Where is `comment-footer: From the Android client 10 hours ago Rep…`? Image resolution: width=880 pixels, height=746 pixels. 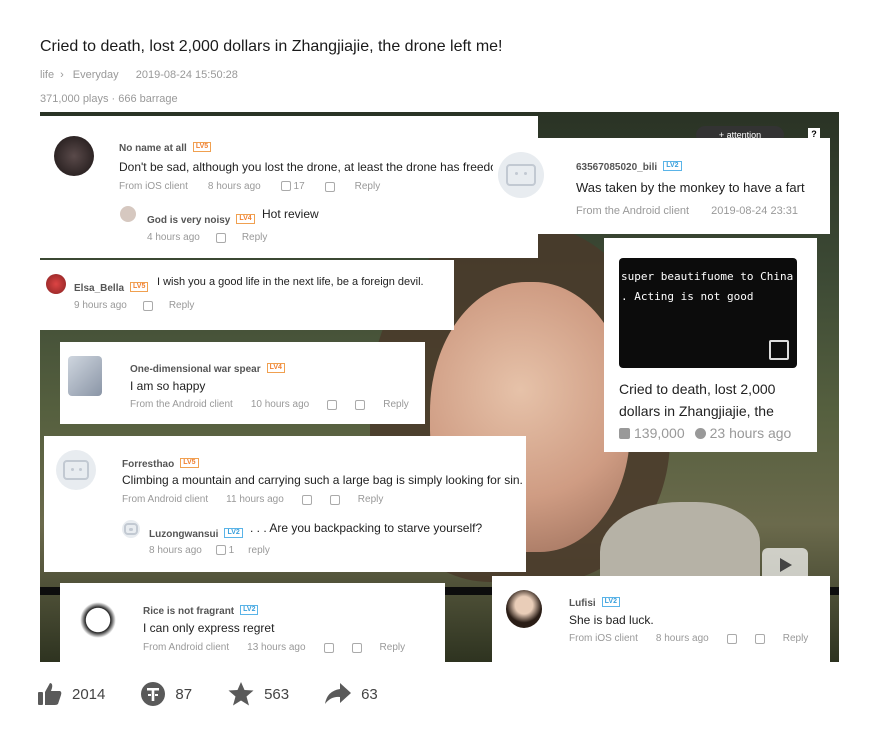
comment-footer: From the Android client 10 hours ago Rep… is located at coordinates (269, 404).